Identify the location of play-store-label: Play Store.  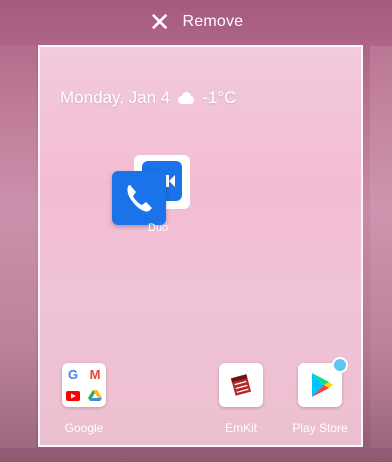
(320, 428).